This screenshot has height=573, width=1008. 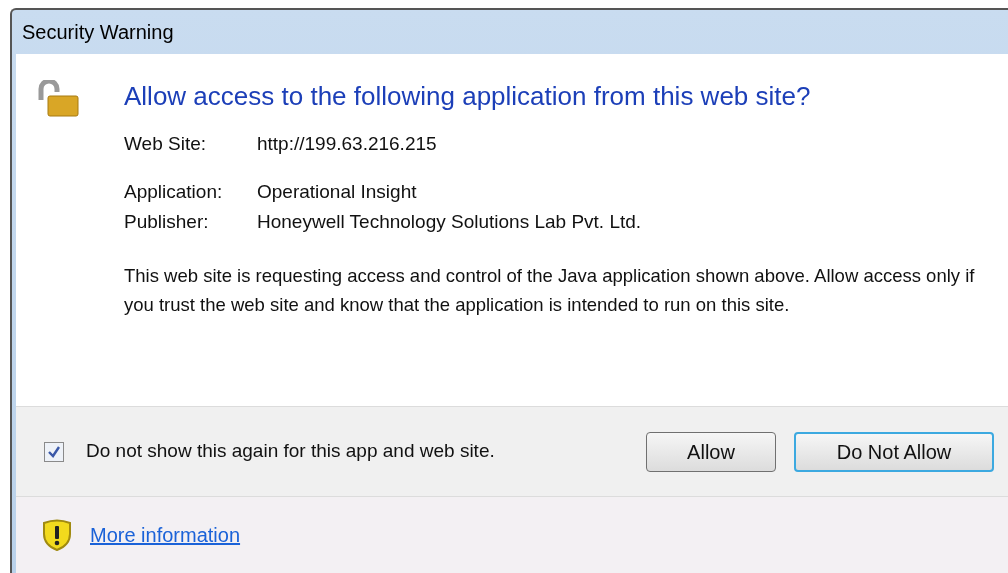 I want to click on checkbox, so click(x=54, y=451).